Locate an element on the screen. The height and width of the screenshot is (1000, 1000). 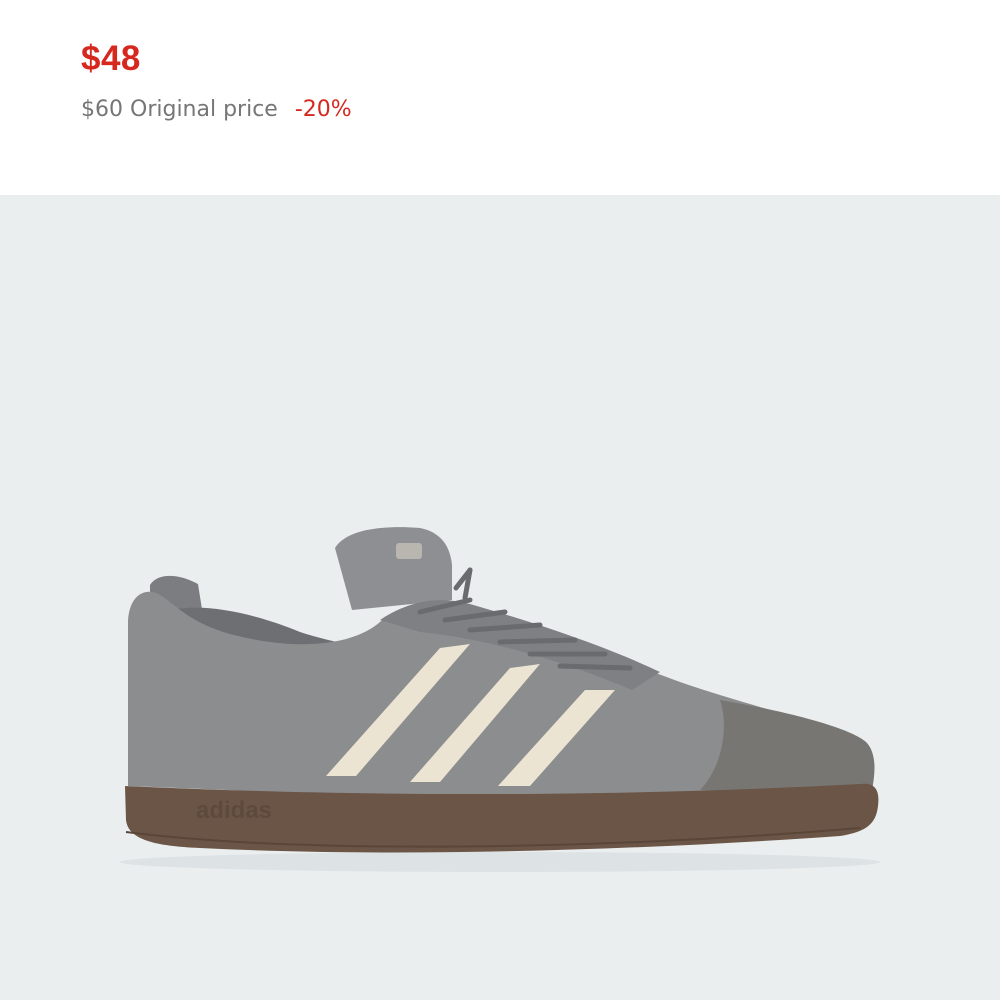
original-price: $60 is located at coordinates (102, 109).